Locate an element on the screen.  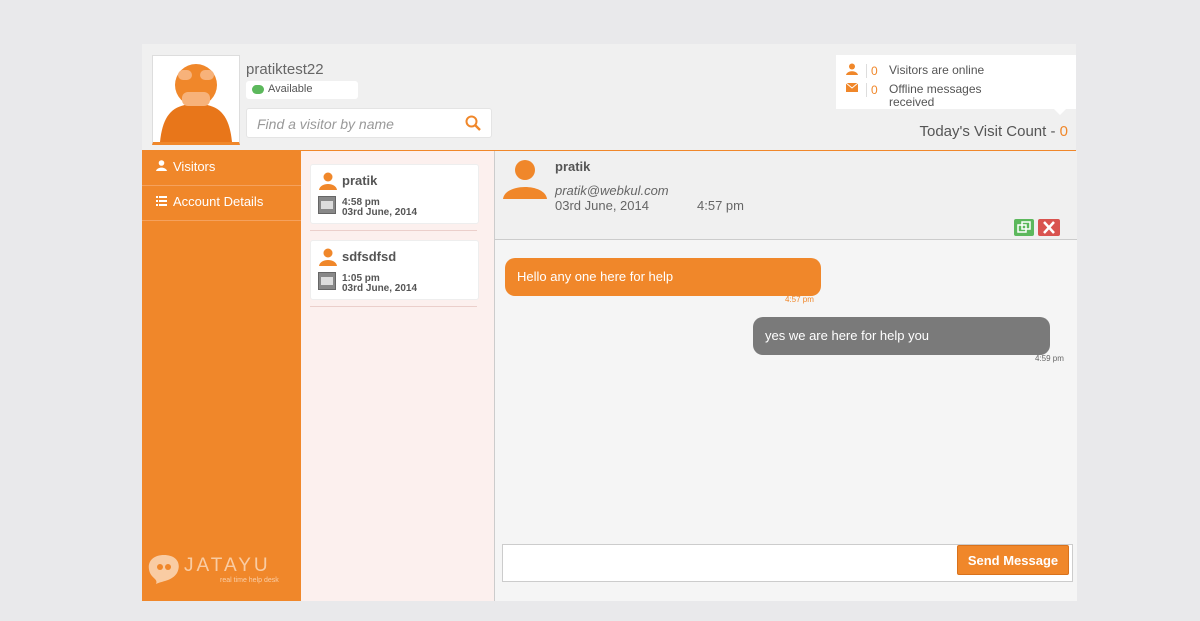
chat-bubble-icon is located at coordinates (258, 89).